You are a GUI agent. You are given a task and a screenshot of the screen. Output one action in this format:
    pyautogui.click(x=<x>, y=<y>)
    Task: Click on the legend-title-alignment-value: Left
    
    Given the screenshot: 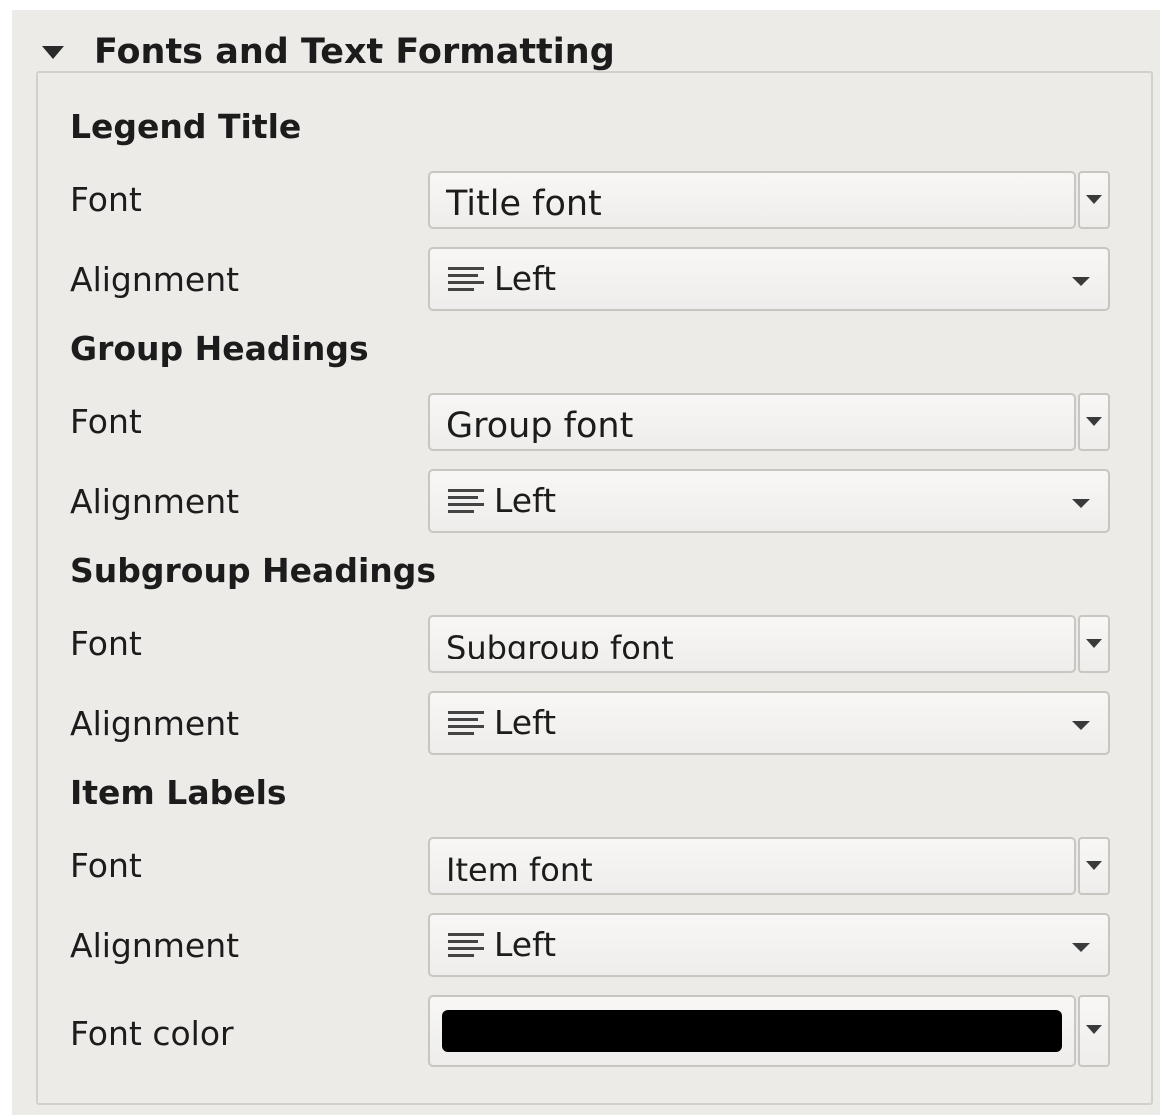 What is the action you would take?
    pyautogui.click(x=525, y=278)
    